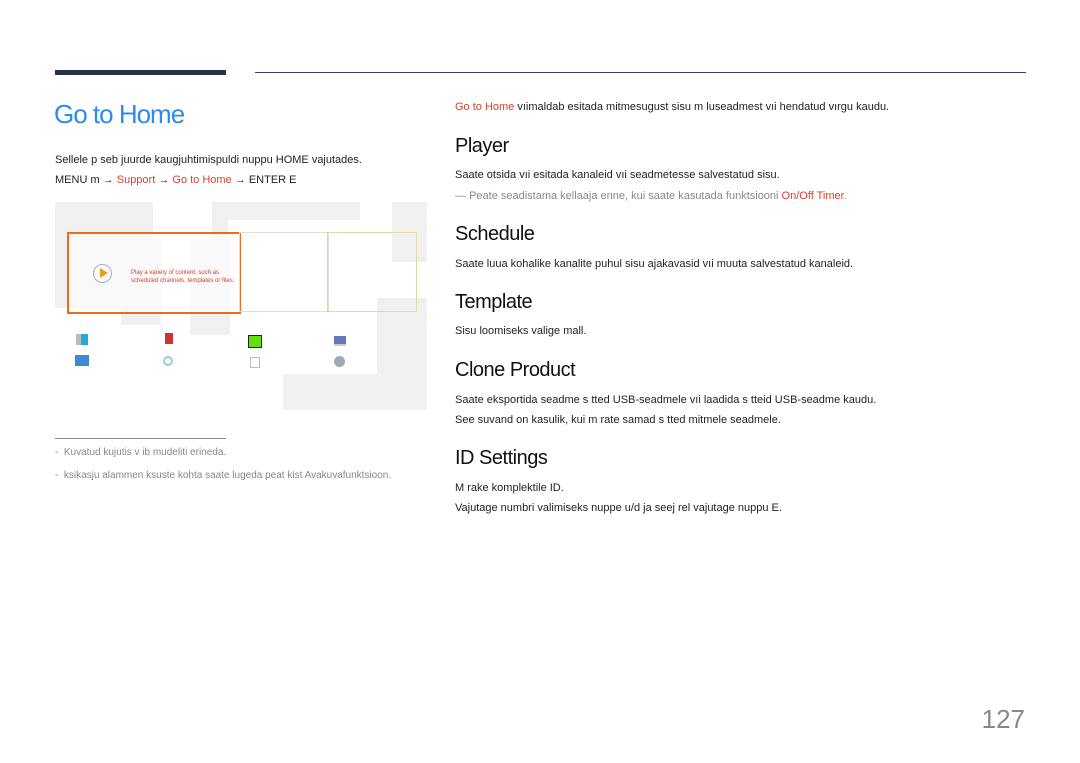 The width and height of the screenshot is (1080, 763). What do you see at coordinates (77, 180) in the screenshot?
I see `menu-key: MENU m` at bounding box center [77, 180].